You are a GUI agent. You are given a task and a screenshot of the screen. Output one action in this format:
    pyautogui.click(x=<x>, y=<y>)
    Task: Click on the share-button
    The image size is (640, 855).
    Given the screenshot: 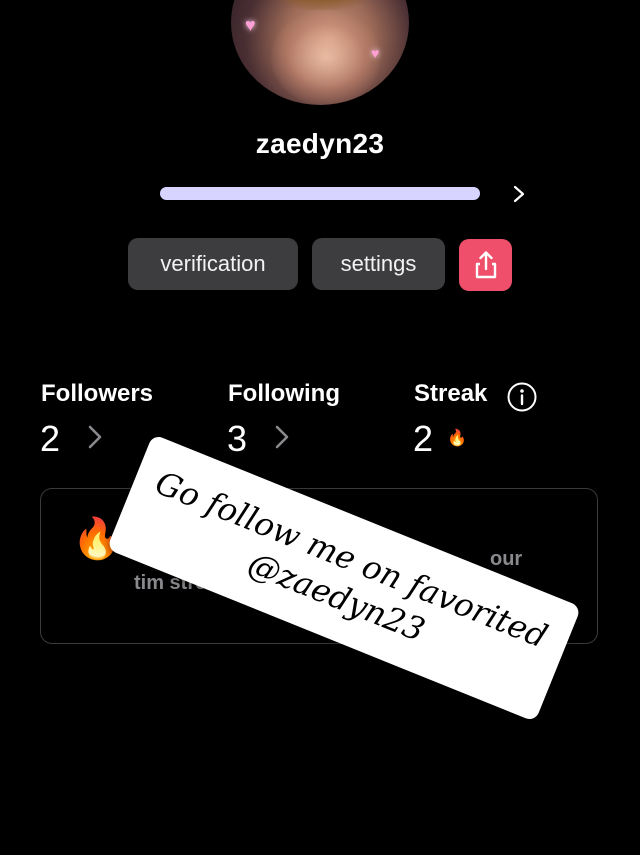 What is the action you would take?
    pyautogui.click(x=485, y=265)
    